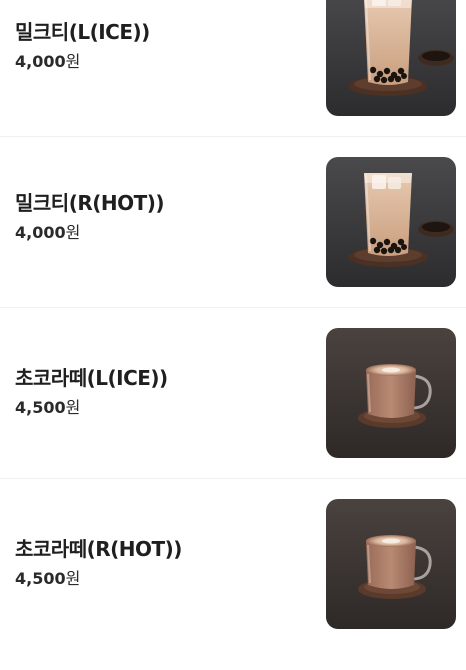  I want to click on menu-item-name: 초코라떼(R(HOT)), so click(98, 549).